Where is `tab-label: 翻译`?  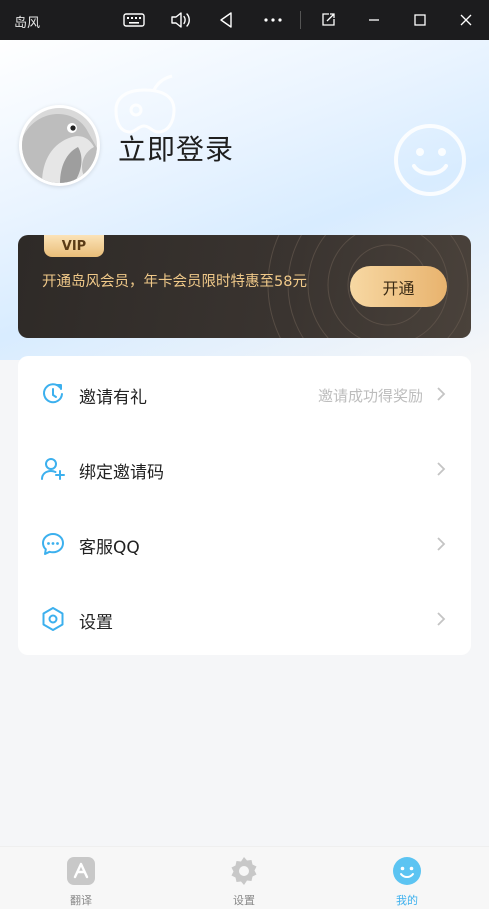 tab-label: 翻译 is located at coordinates (81, 900).